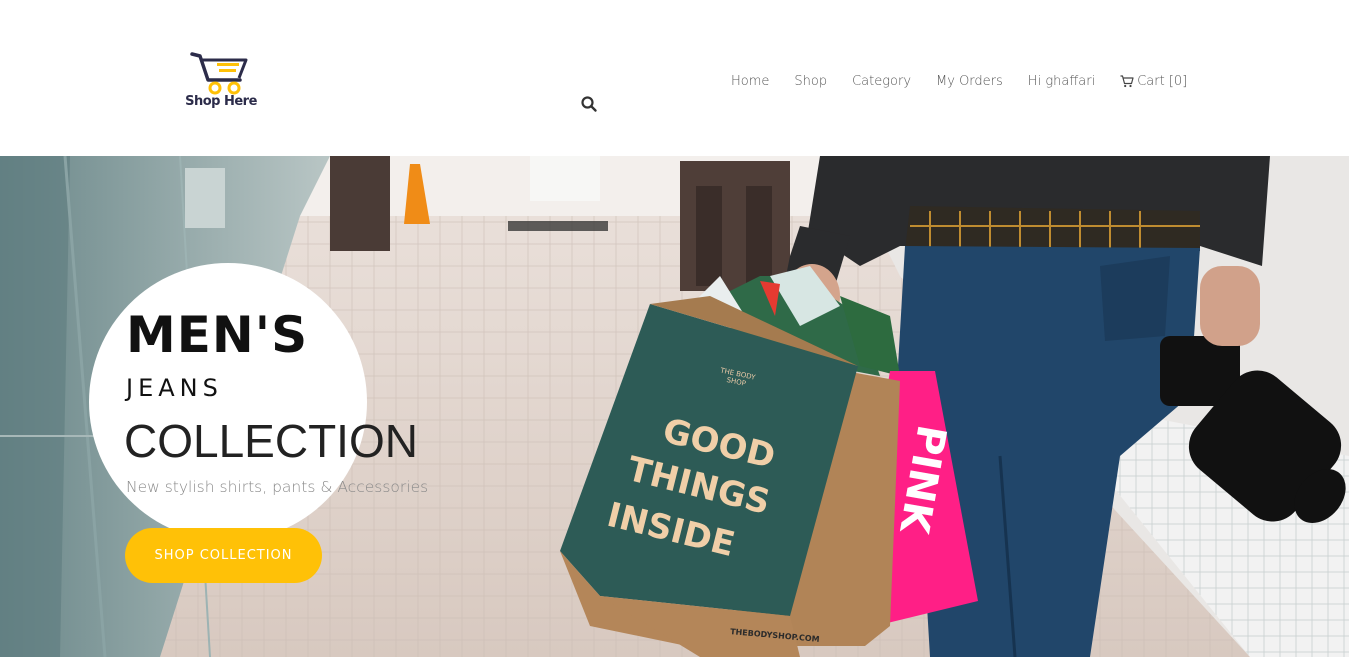  I want to click on logo-text: Shop Here, so click(221, 101).